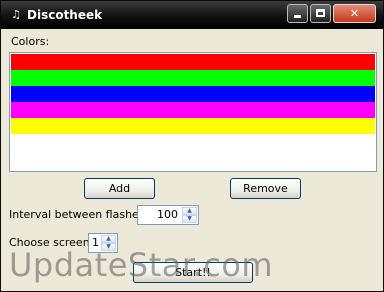  Describe the element at coordinates (193, 78) in the screenshot. I see `color-item-green` at that location.